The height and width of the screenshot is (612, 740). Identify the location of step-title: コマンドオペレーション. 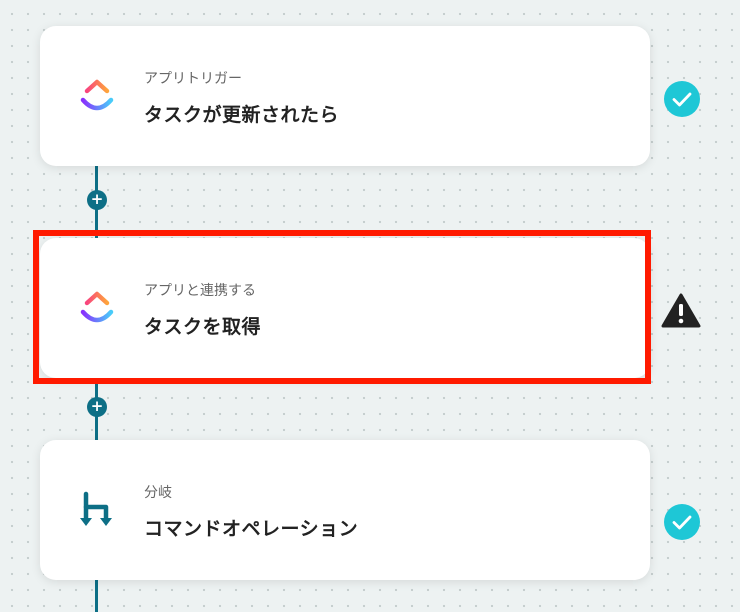
(251, 529).